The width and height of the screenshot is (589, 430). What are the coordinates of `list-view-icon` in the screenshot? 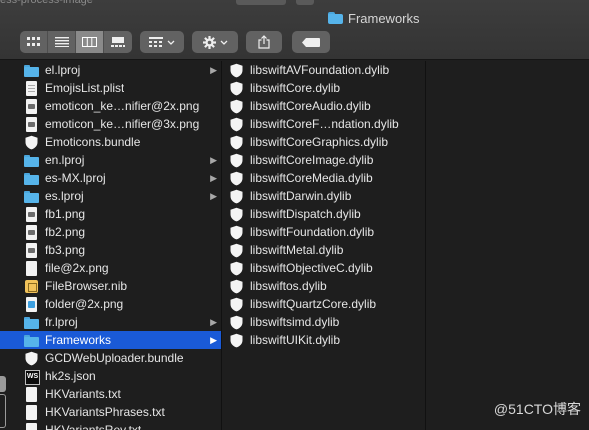 It's located at (61, 42).